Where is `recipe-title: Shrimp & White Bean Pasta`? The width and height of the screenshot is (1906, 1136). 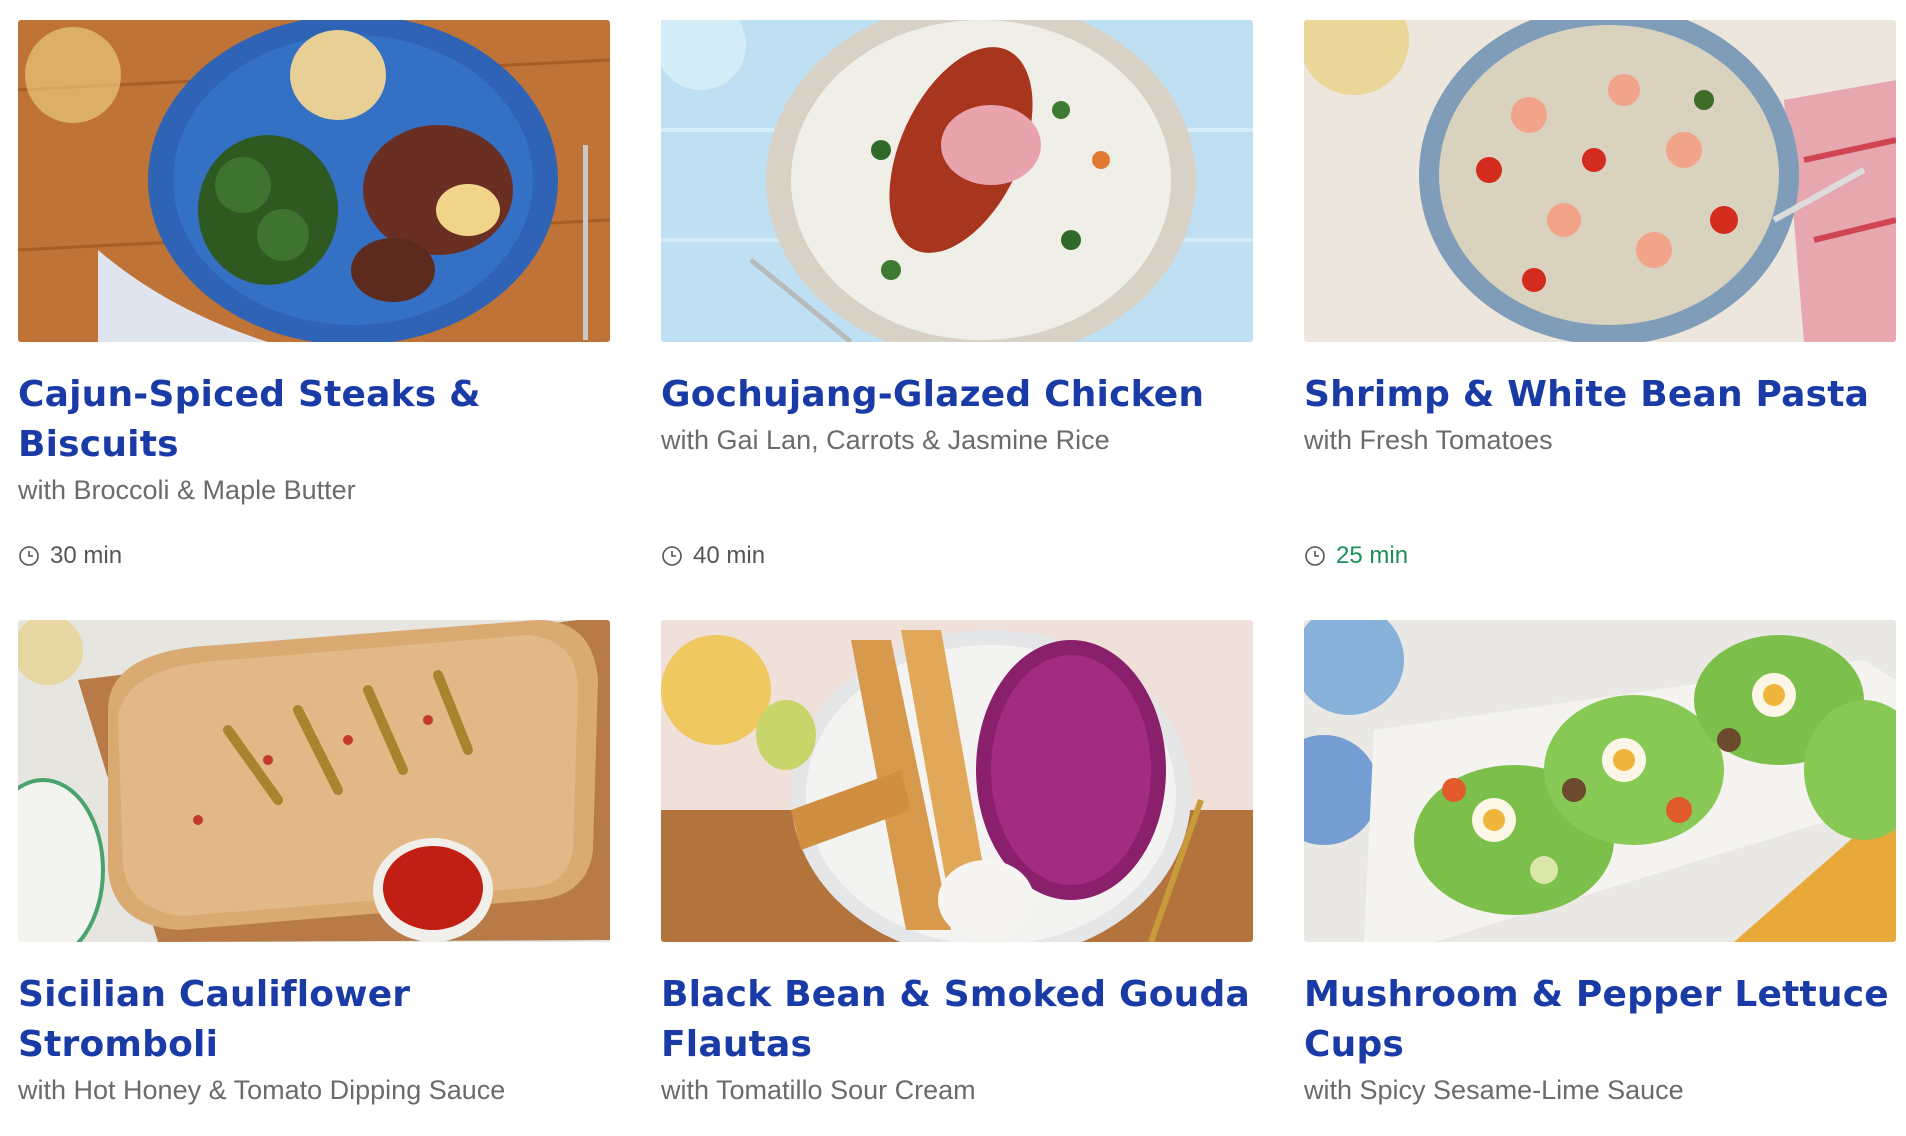 recipe-title: Shrimp & White Bean Pasta is located at coordinates (1600, 395).